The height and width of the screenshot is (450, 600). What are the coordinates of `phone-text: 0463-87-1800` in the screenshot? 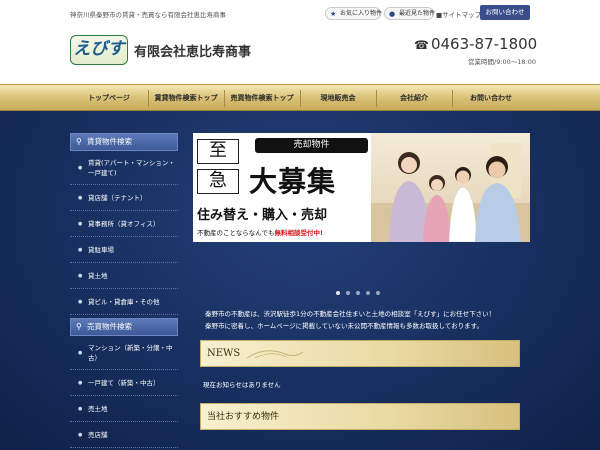 It's located at (484, 44).